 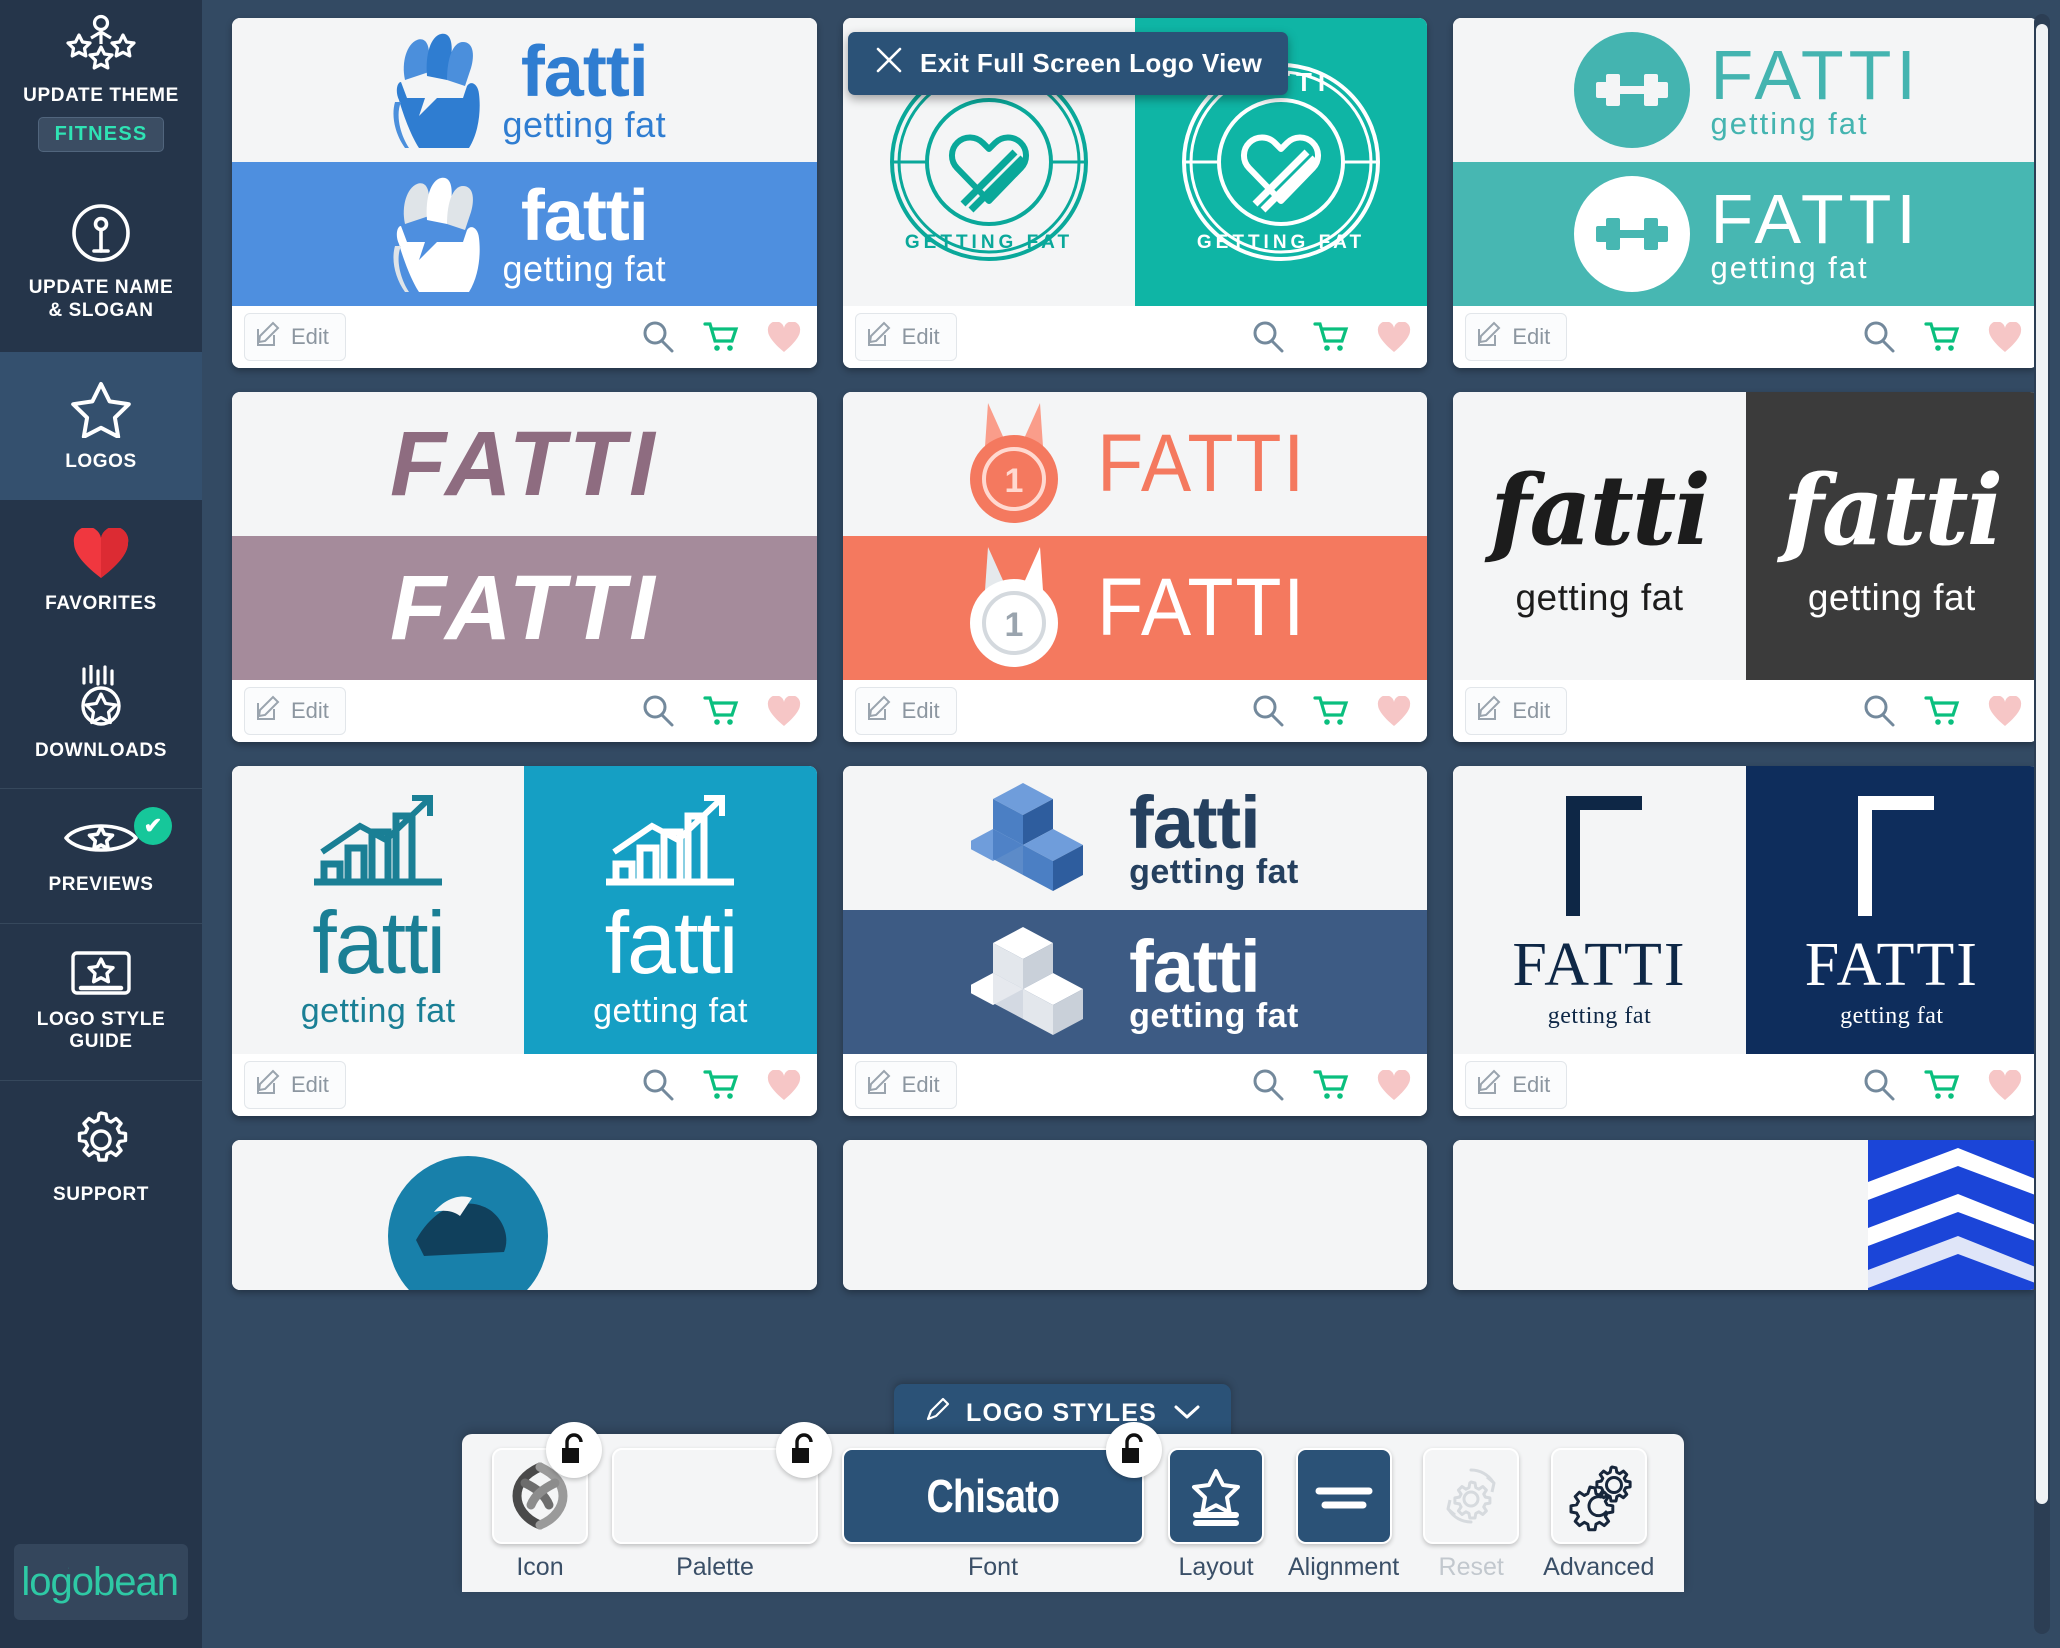 I want to click on logo-preview: 1 FATTI 1 FATTI, so click(x=1135, y=536).